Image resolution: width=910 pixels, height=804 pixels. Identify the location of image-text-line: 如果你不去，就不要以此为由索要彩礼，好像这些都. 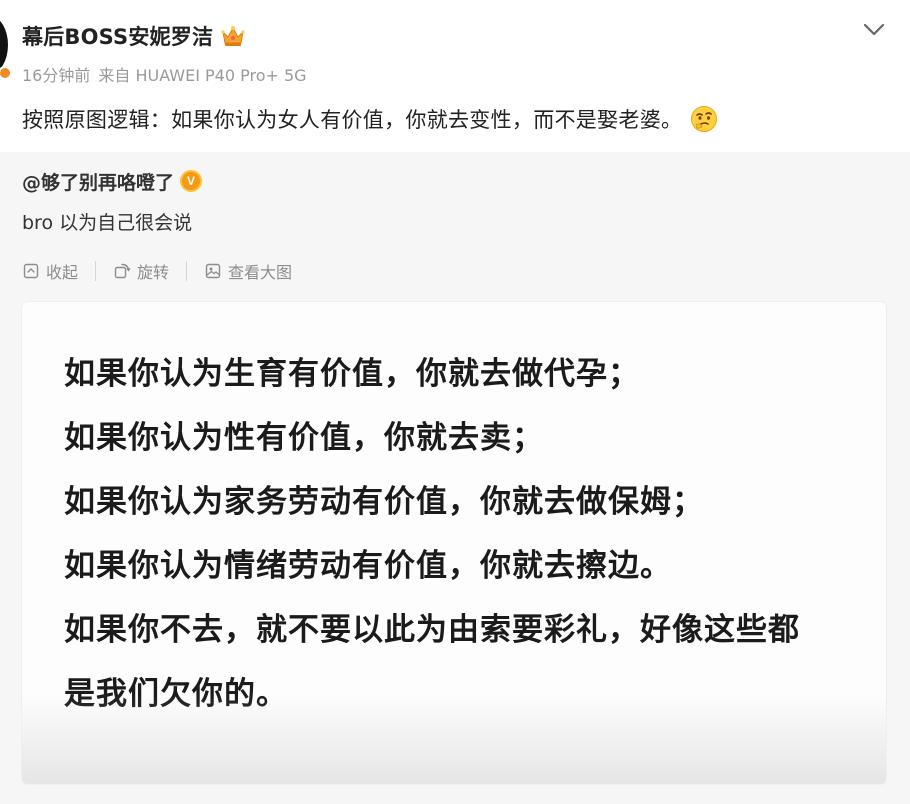
(432, 630).